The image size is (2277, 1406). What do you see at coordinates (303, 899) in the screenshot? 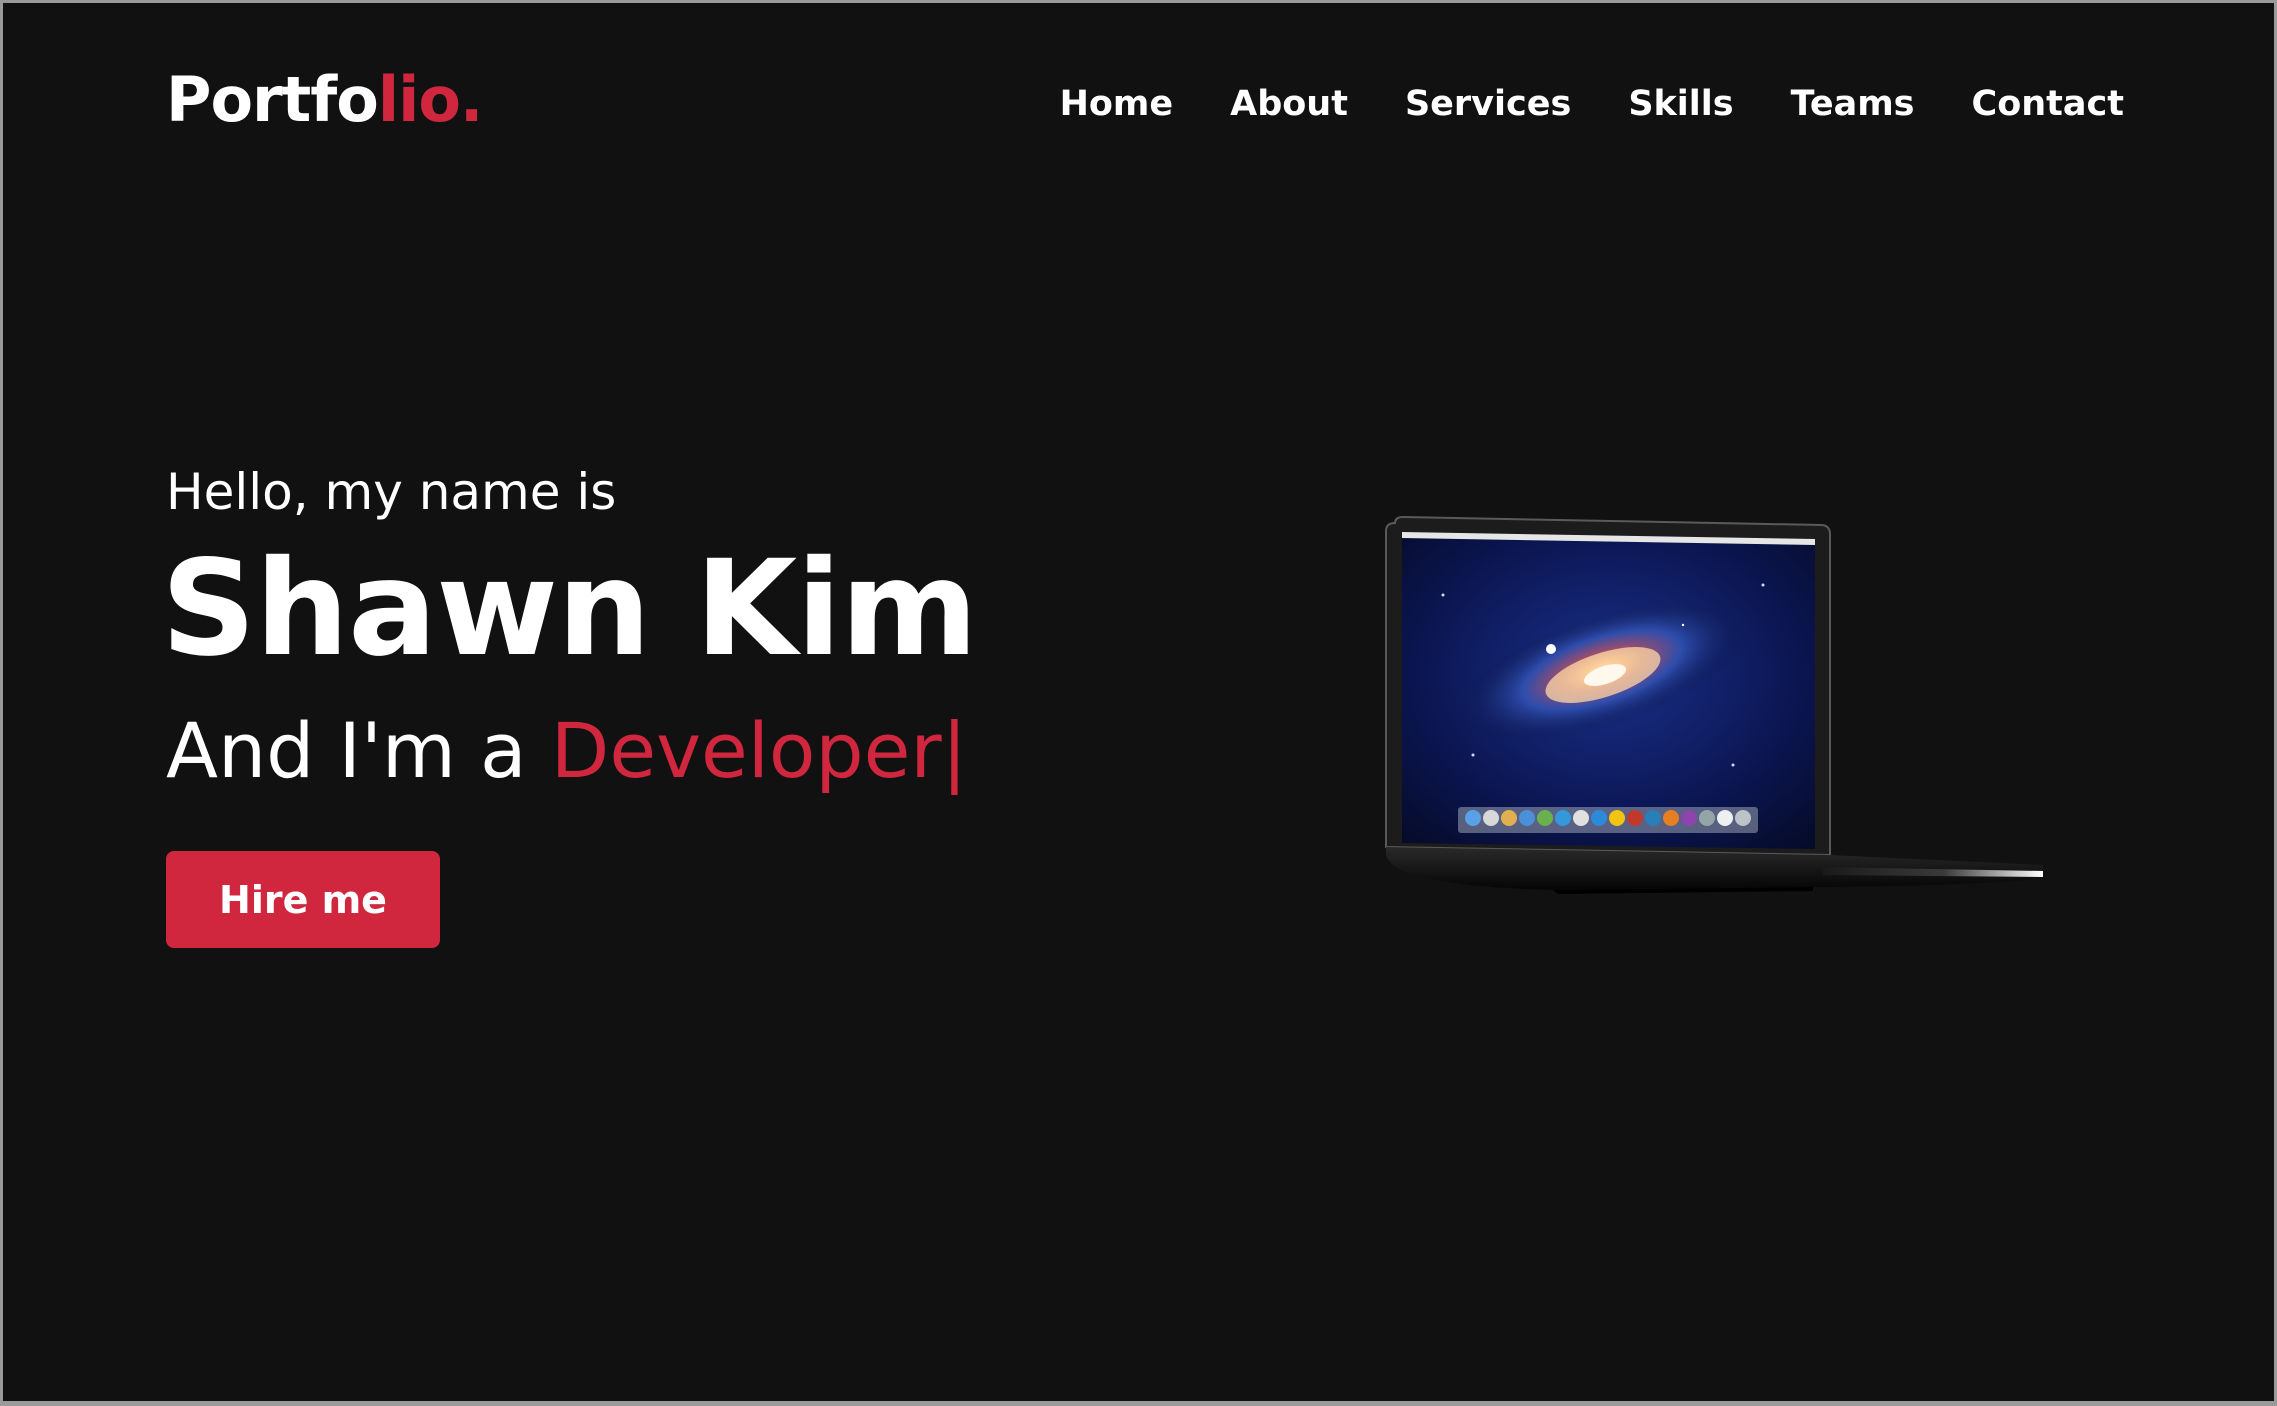
I see `hire-me-button: Hire me` at bounding box center [303, 899].